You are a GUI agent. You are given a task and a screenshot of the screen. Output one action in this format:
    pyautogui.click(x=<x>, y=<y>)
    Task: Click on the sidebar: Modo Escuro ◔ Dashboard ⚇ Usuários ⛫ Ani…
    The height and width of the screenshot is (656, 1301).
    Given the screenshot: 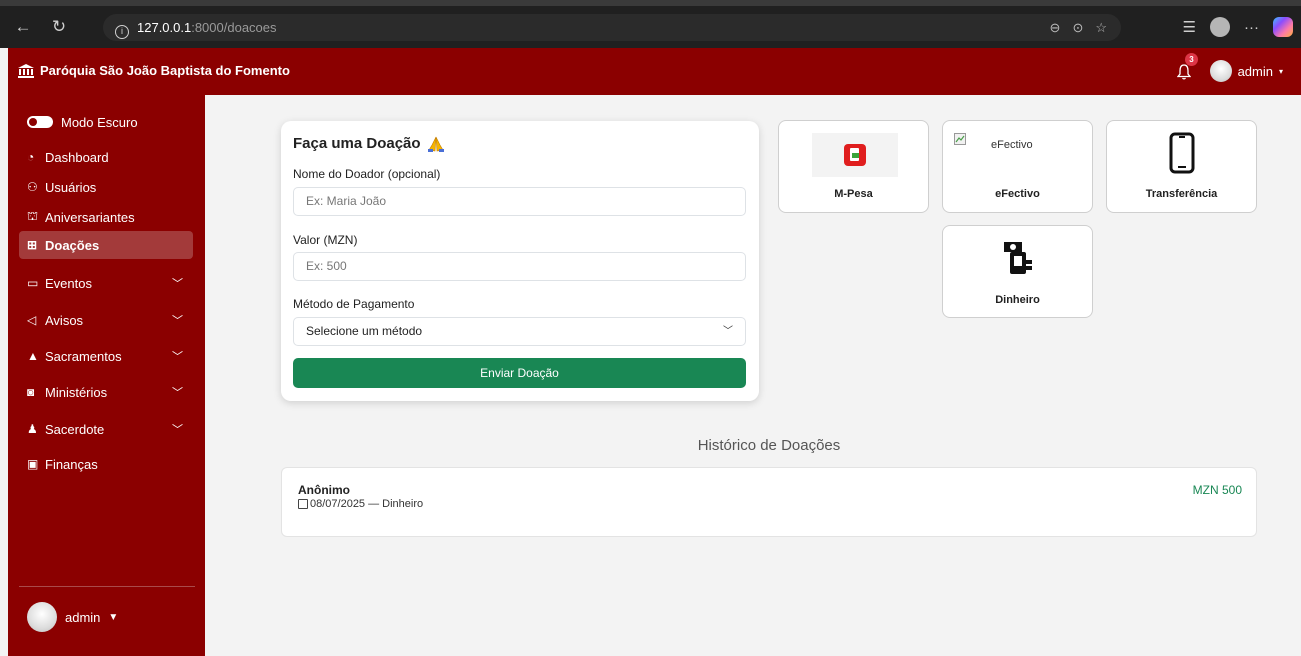 What is the action you would take?
    pyautogui.click(x=106, y=375)
    